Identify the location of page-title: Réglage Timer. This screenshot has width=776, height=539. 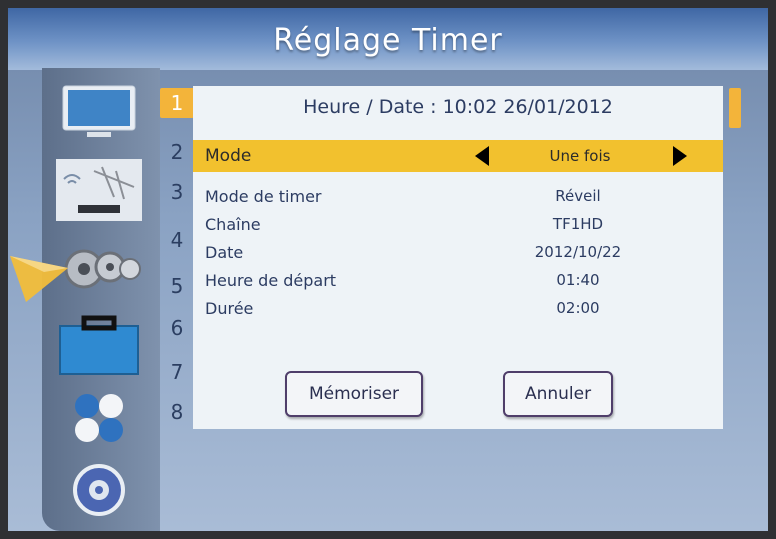
(388, 40).